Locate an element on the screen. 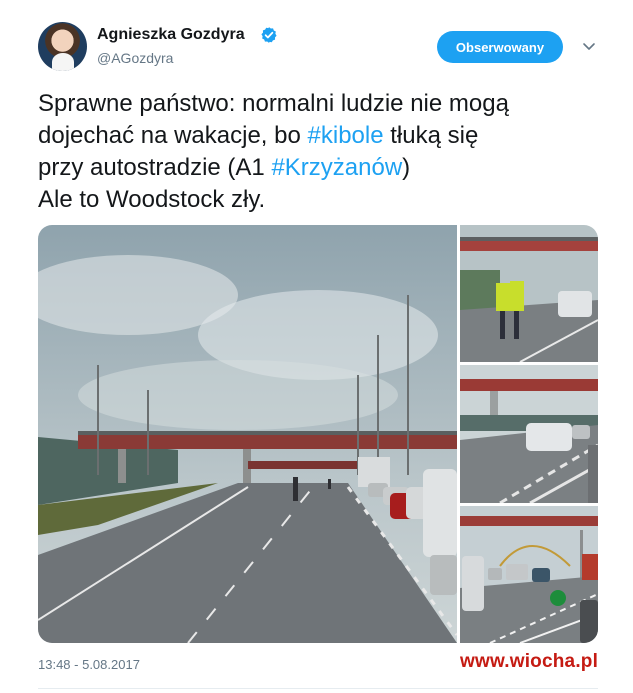 The height and width of the screenshot is (693, 633). tweet-text-segment: dojechać na wakacje, bo is located at coordinates (173, 135).